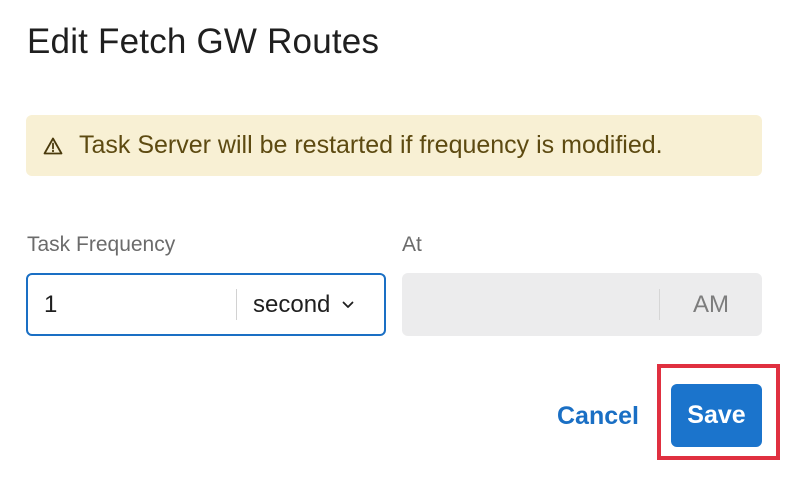  Describe the element at coordinates (711, 304) in the screenshot. I see `meridiem-label: AM` at that location.